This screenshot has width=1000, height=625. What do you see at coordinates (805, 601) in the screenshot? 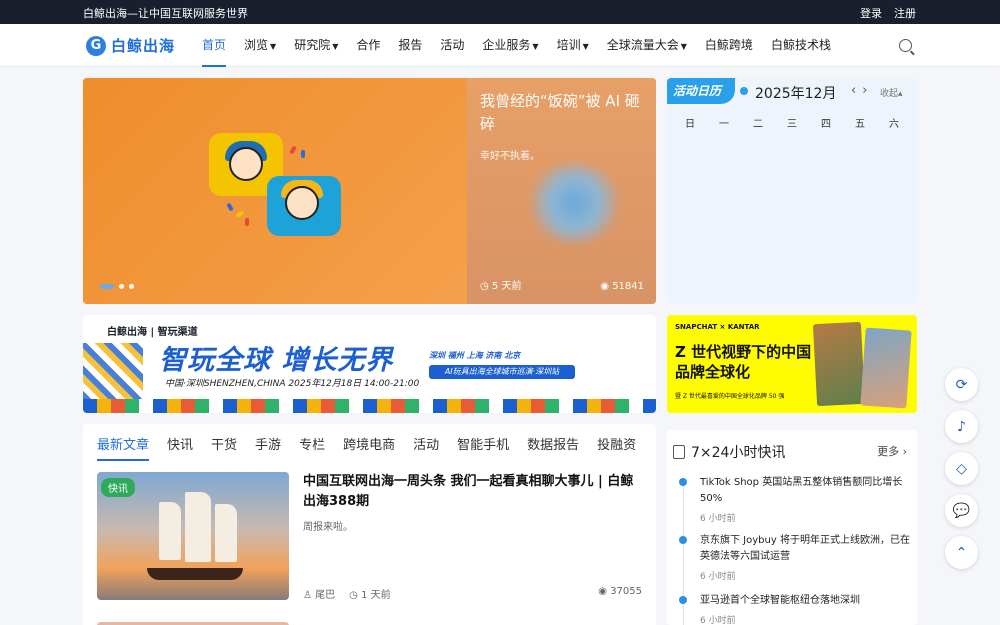
I see `news-text: 亚马逊首个全球智能枢纽仓落地深圳` at bounding box center [805, 601].